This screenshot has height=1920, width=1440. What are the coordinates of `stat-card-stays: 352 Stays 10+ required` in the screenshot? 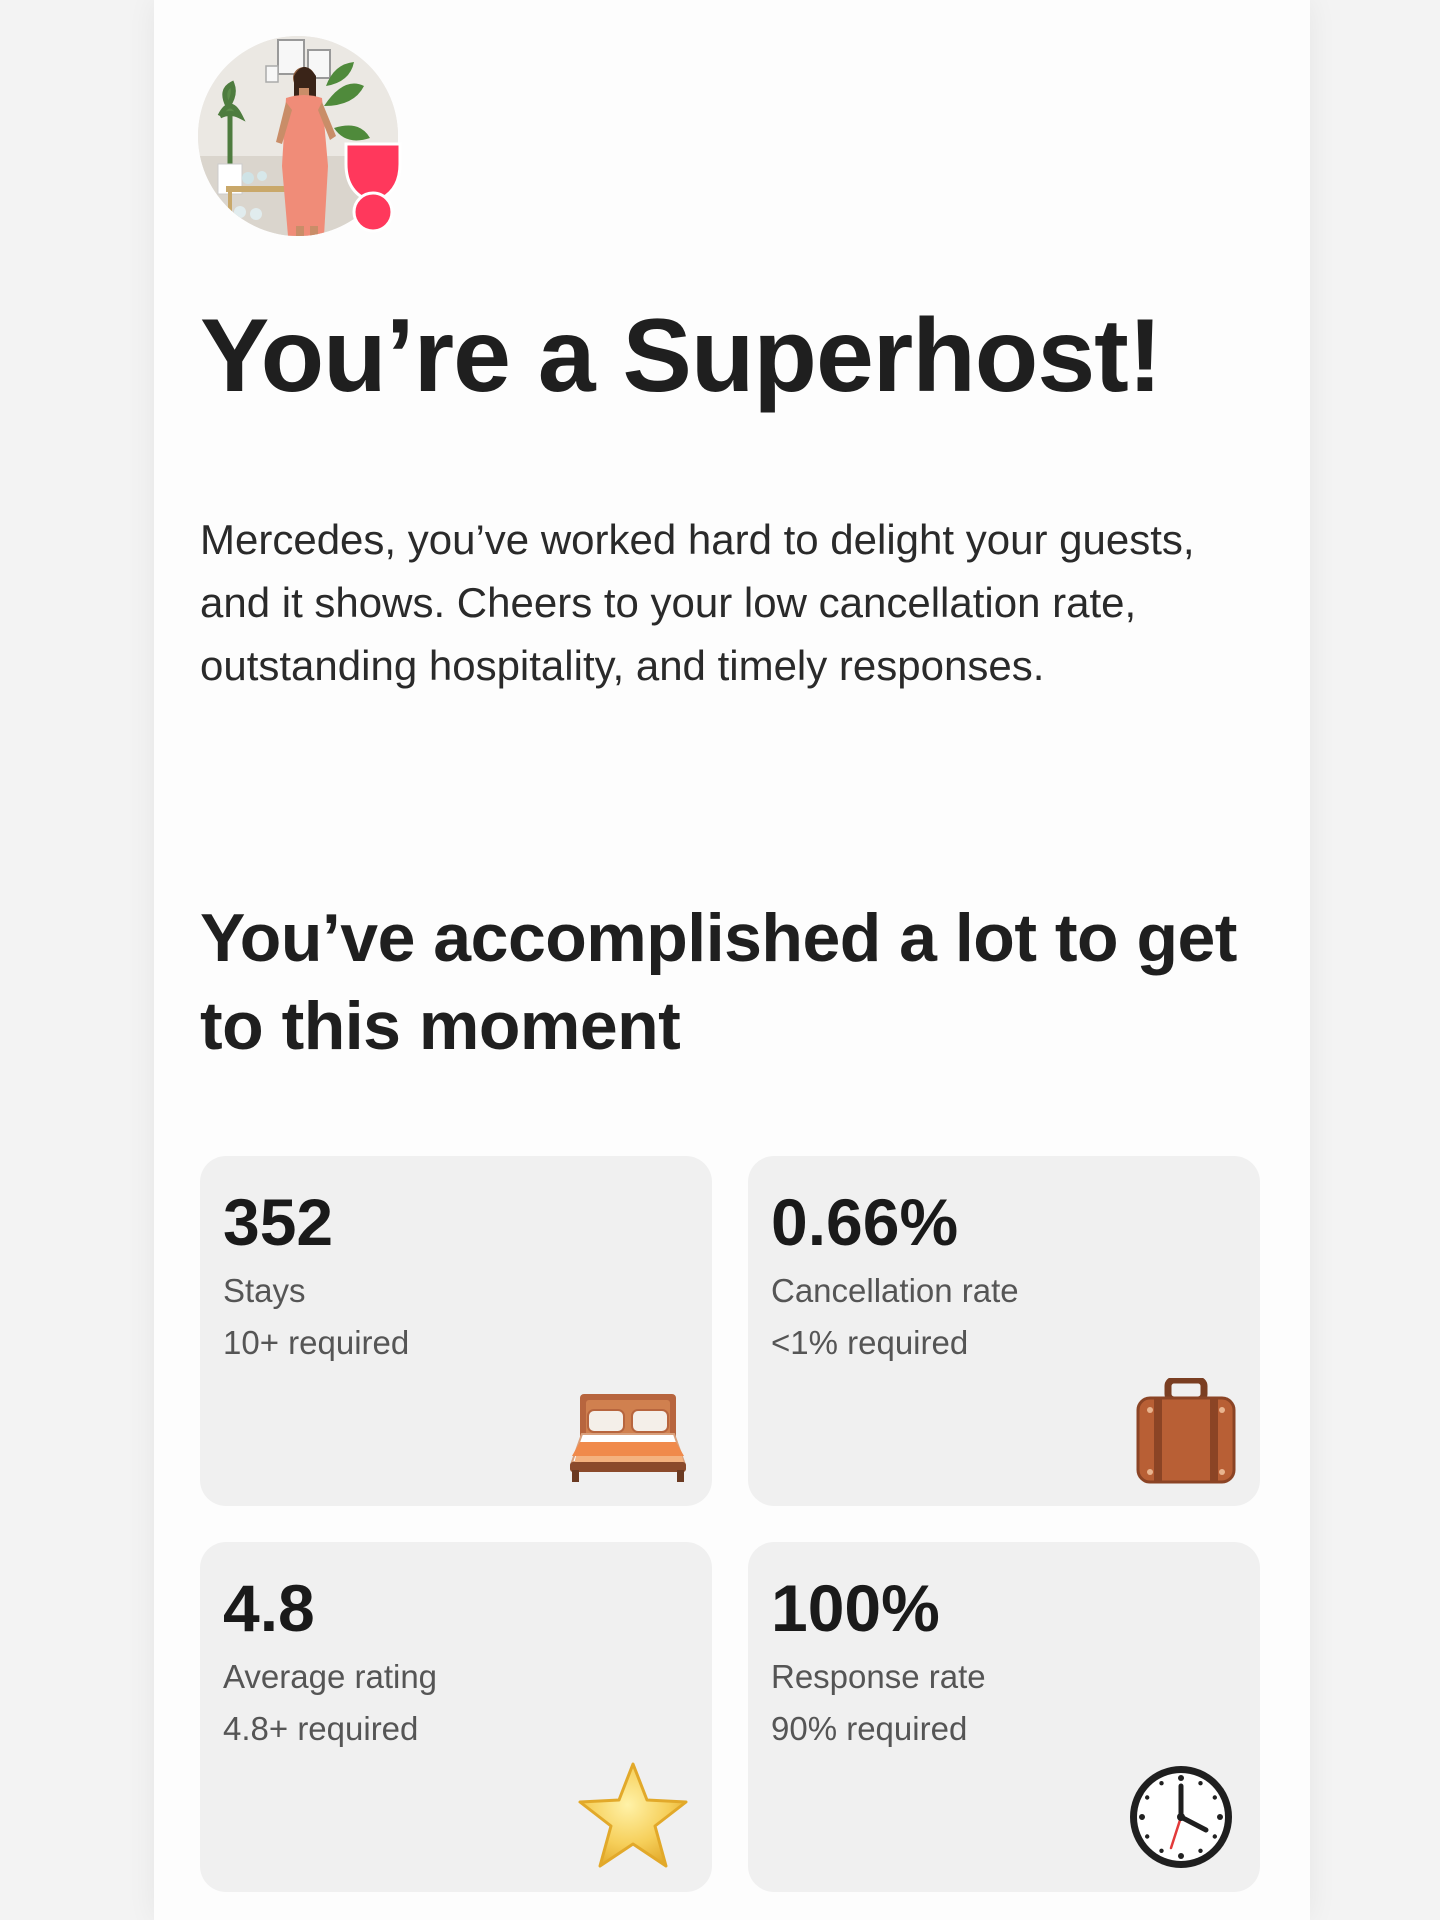 It's located at (456, 1331).